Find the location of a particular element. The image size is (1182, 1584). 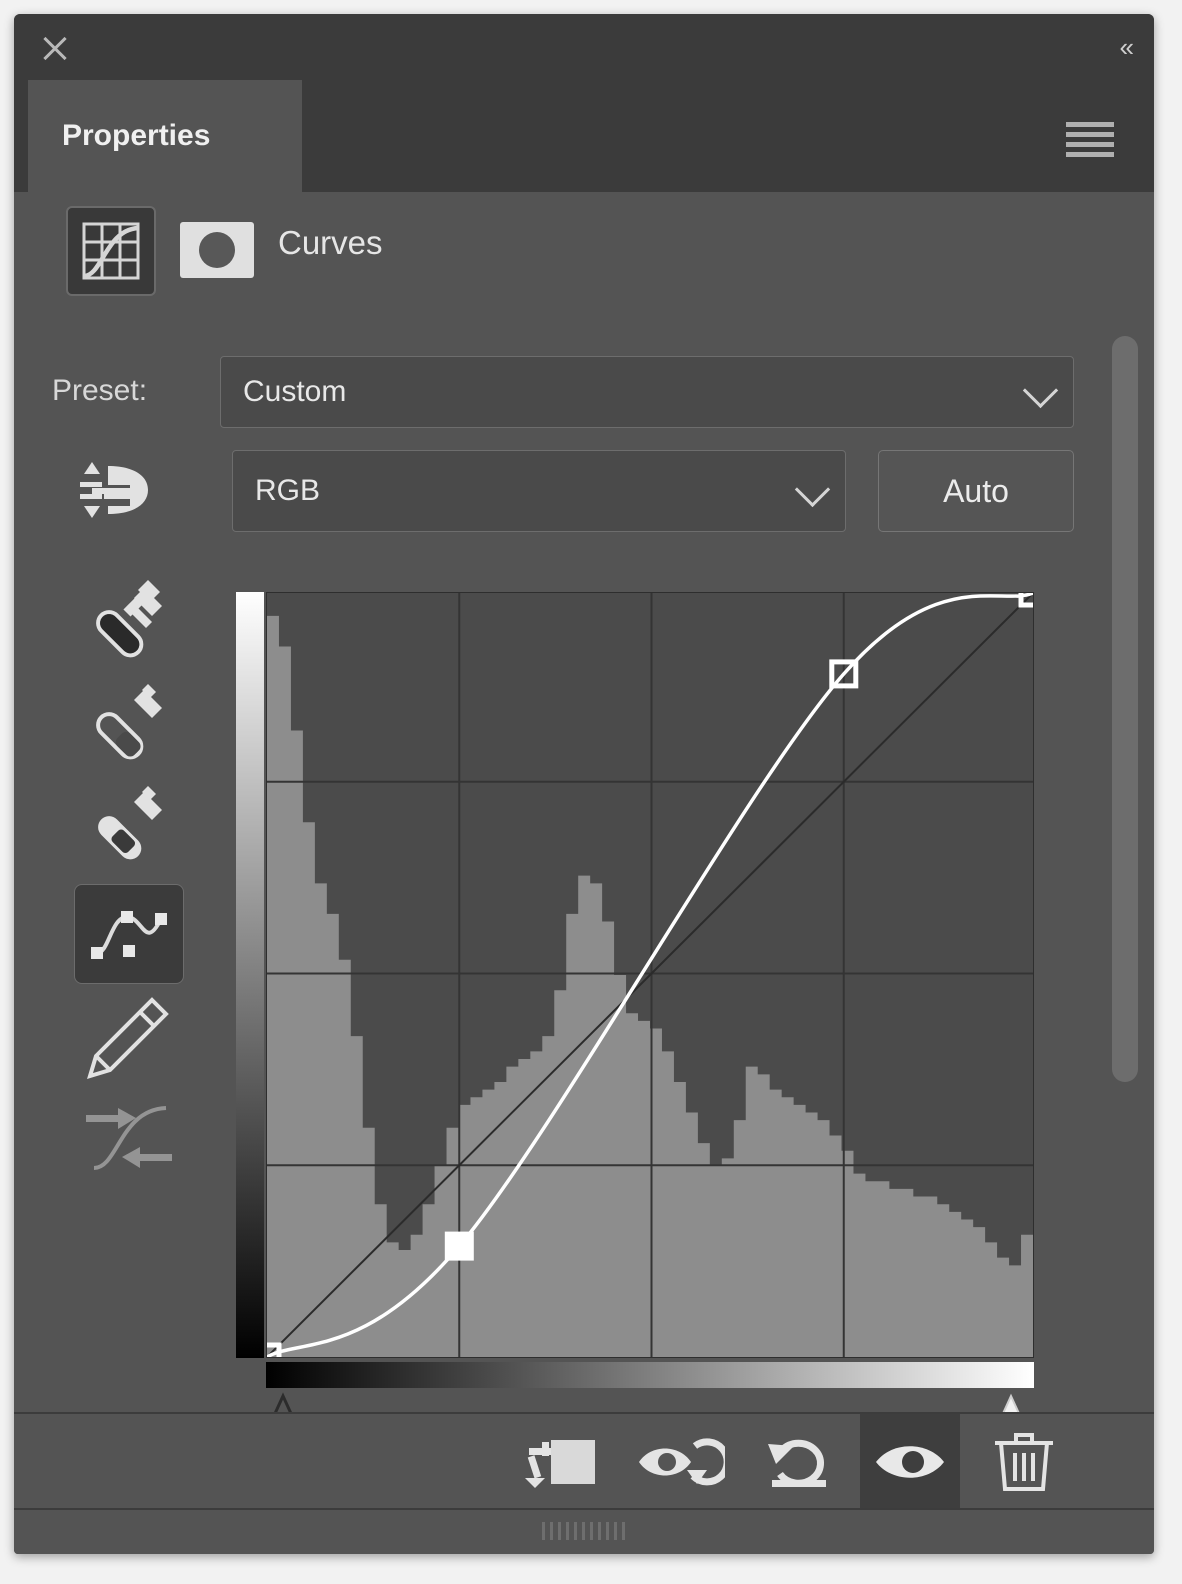

toggle-previous-state-button is located at coordinates (680, 1462).